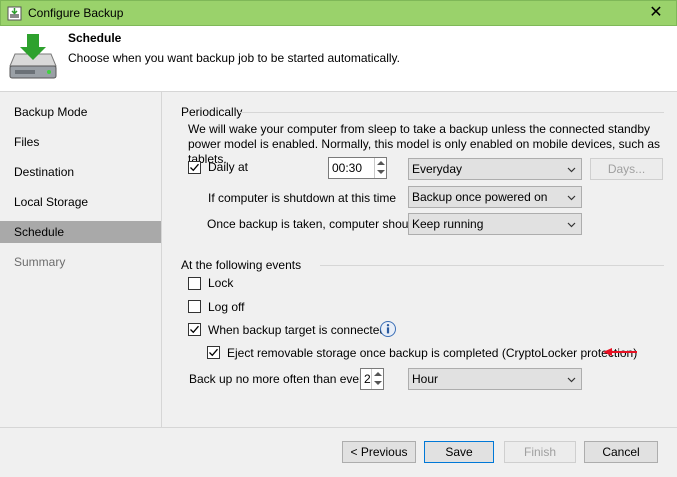 This screenshot has height=477, width=677. Describe the element at coordinates (620, 352) in the screenshot. I see `red-arrow-icon` at that location.